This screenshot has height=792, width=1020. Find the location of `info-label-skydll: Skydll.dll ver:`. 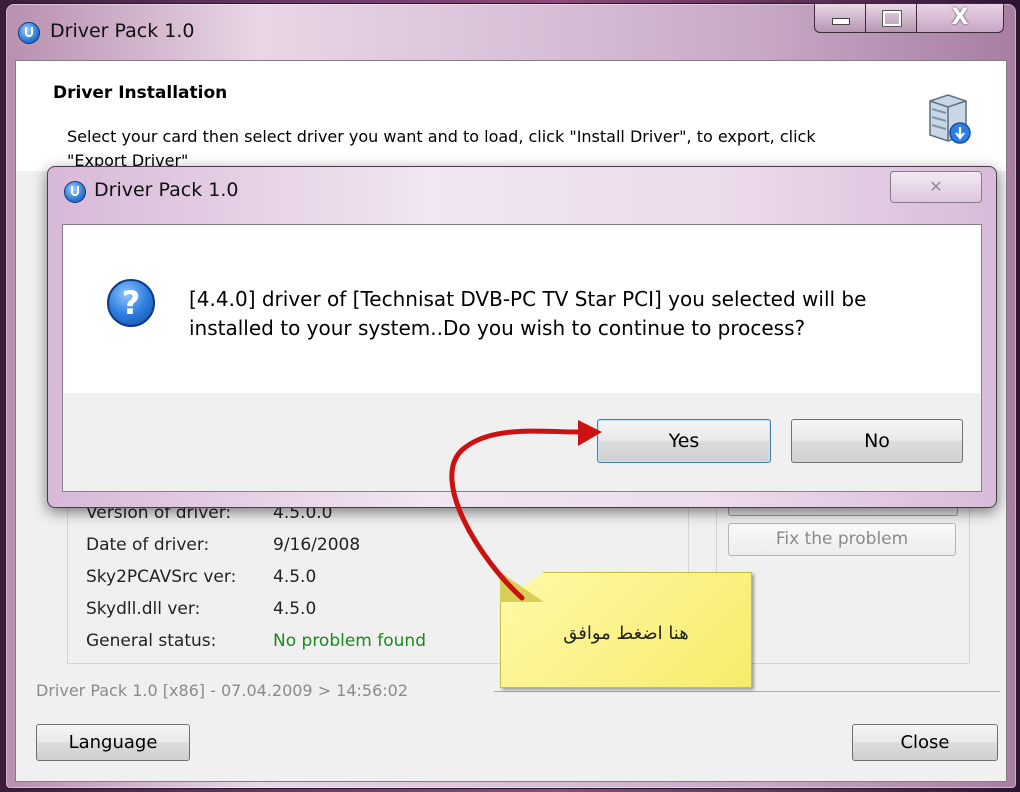

info-label-skydll: Skydll.dll ver: is located at coordinates (143, 609).